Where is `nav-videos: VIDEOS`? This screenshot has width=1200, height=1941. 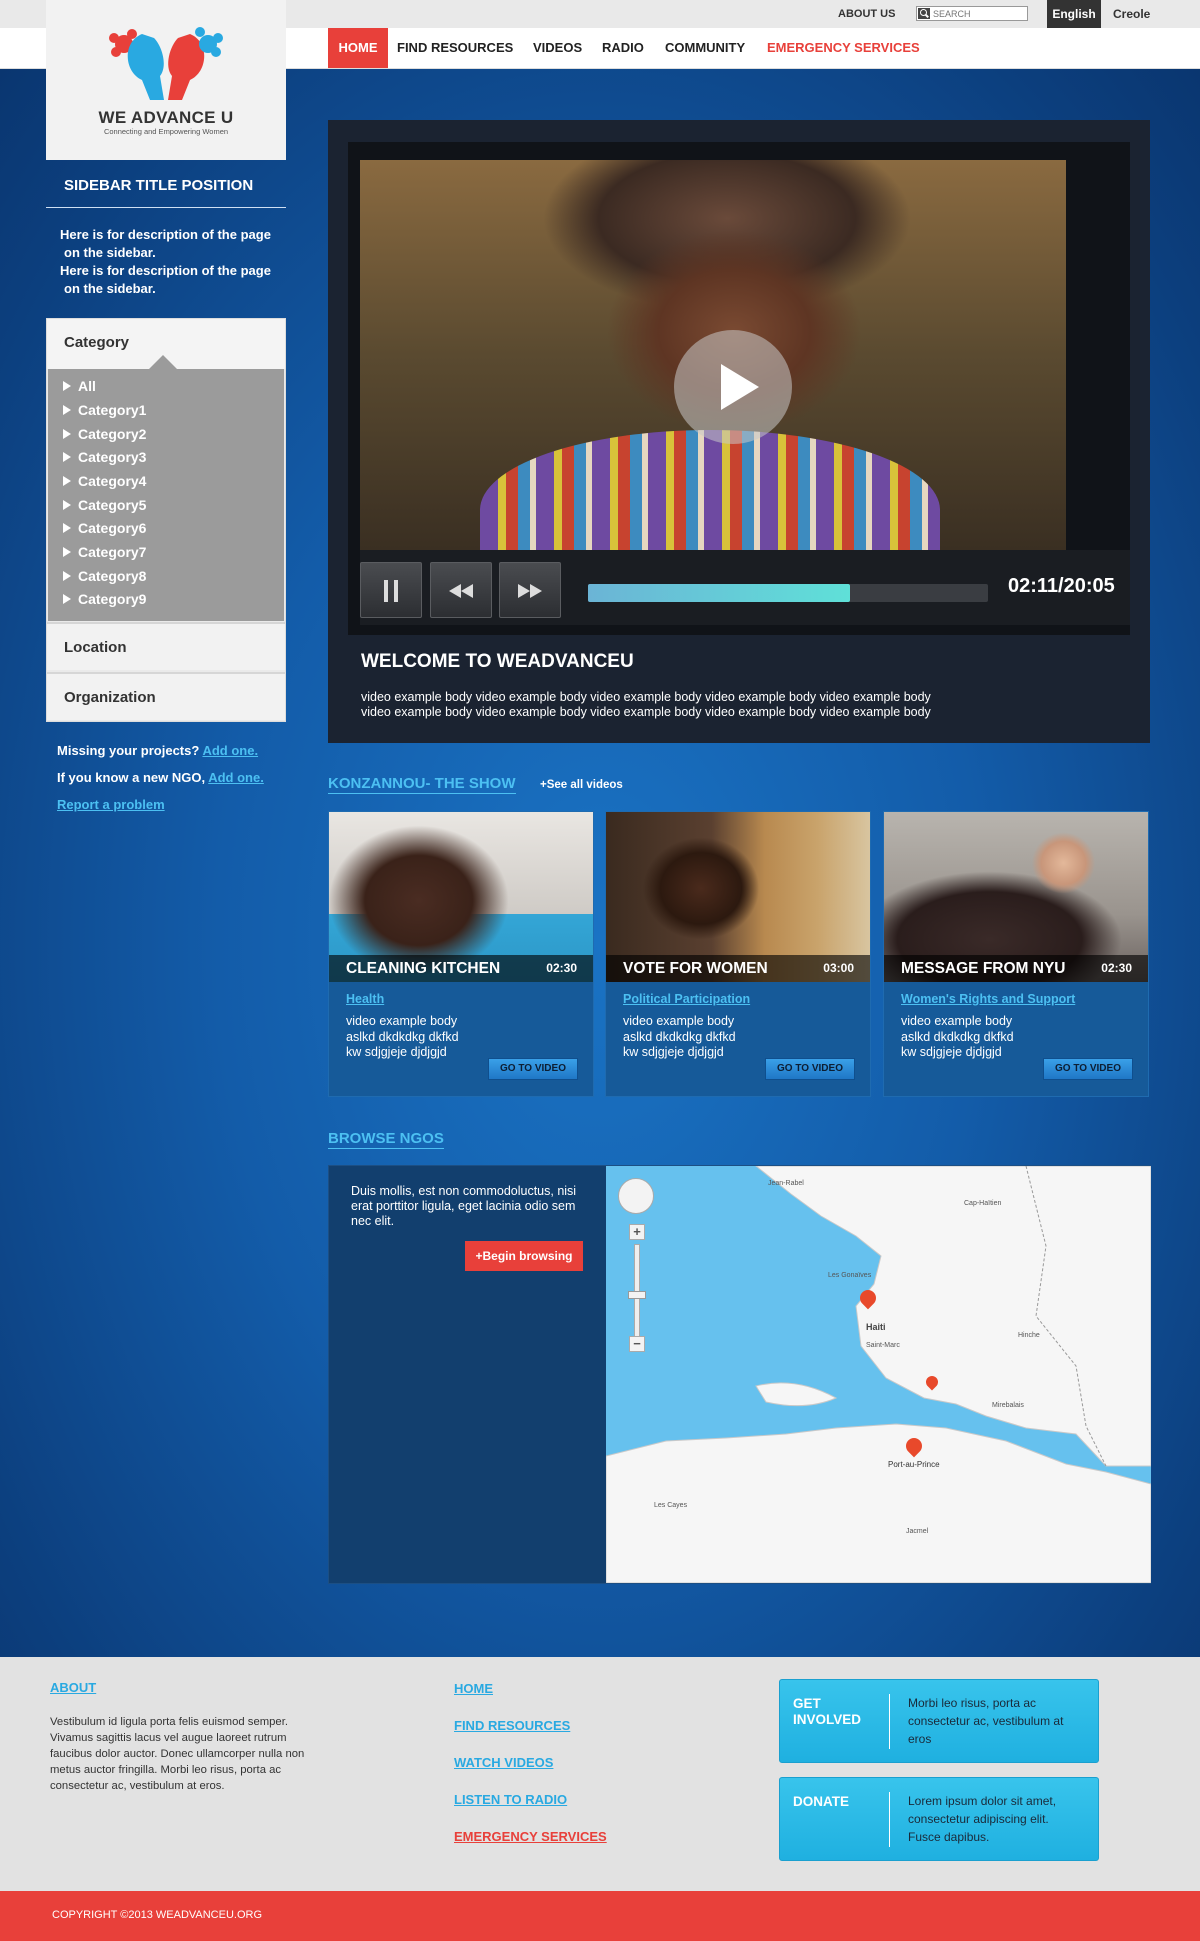
nav-videos: VIDEOS is located at coordinates (557, 48).